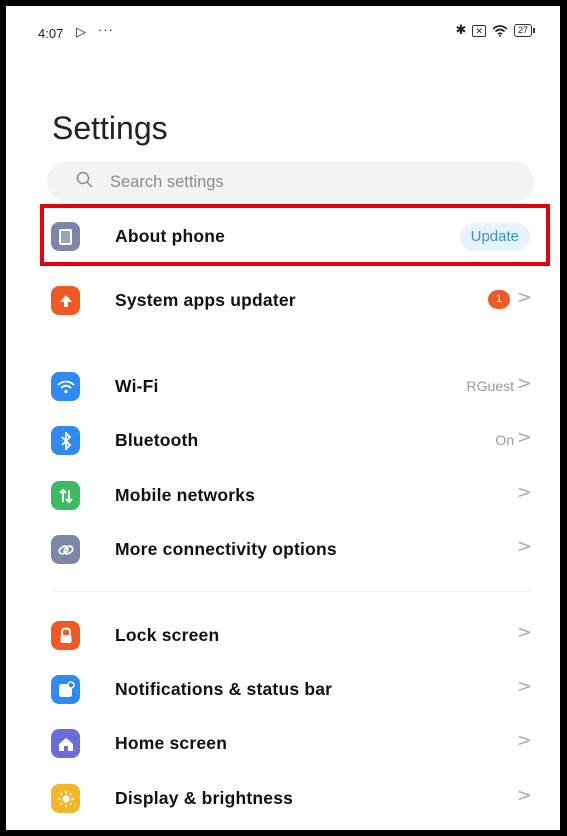  I want to click on wifi-status-icon, so click(500, 30).